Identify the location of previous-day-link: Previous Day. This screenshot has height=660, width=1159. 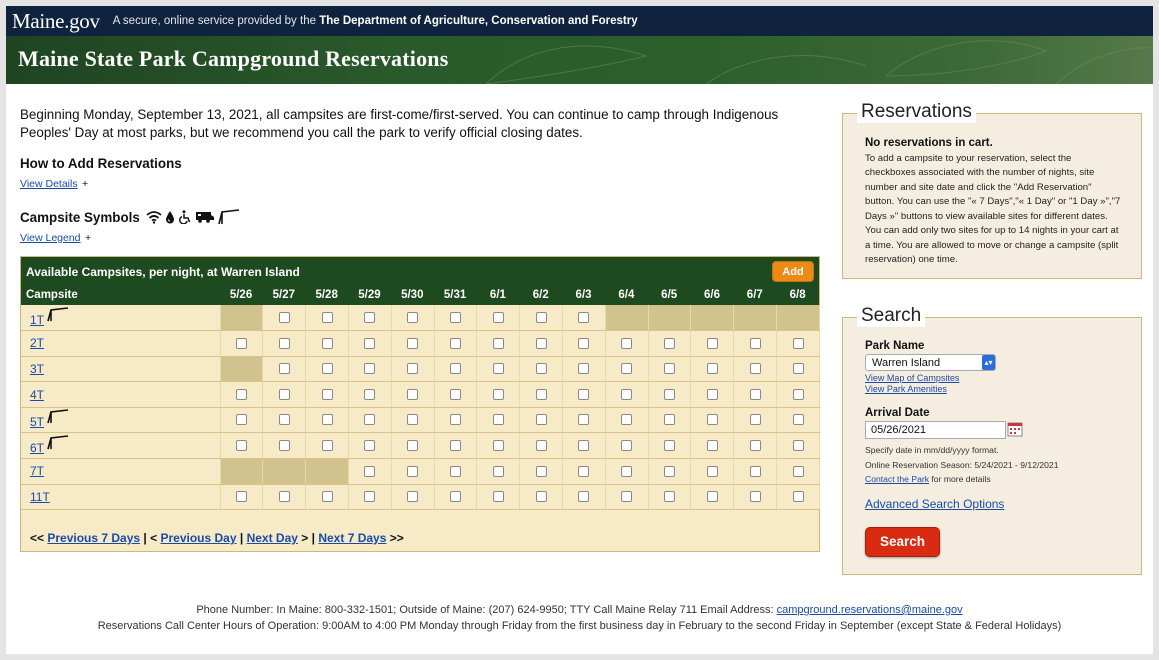
(198, 538).